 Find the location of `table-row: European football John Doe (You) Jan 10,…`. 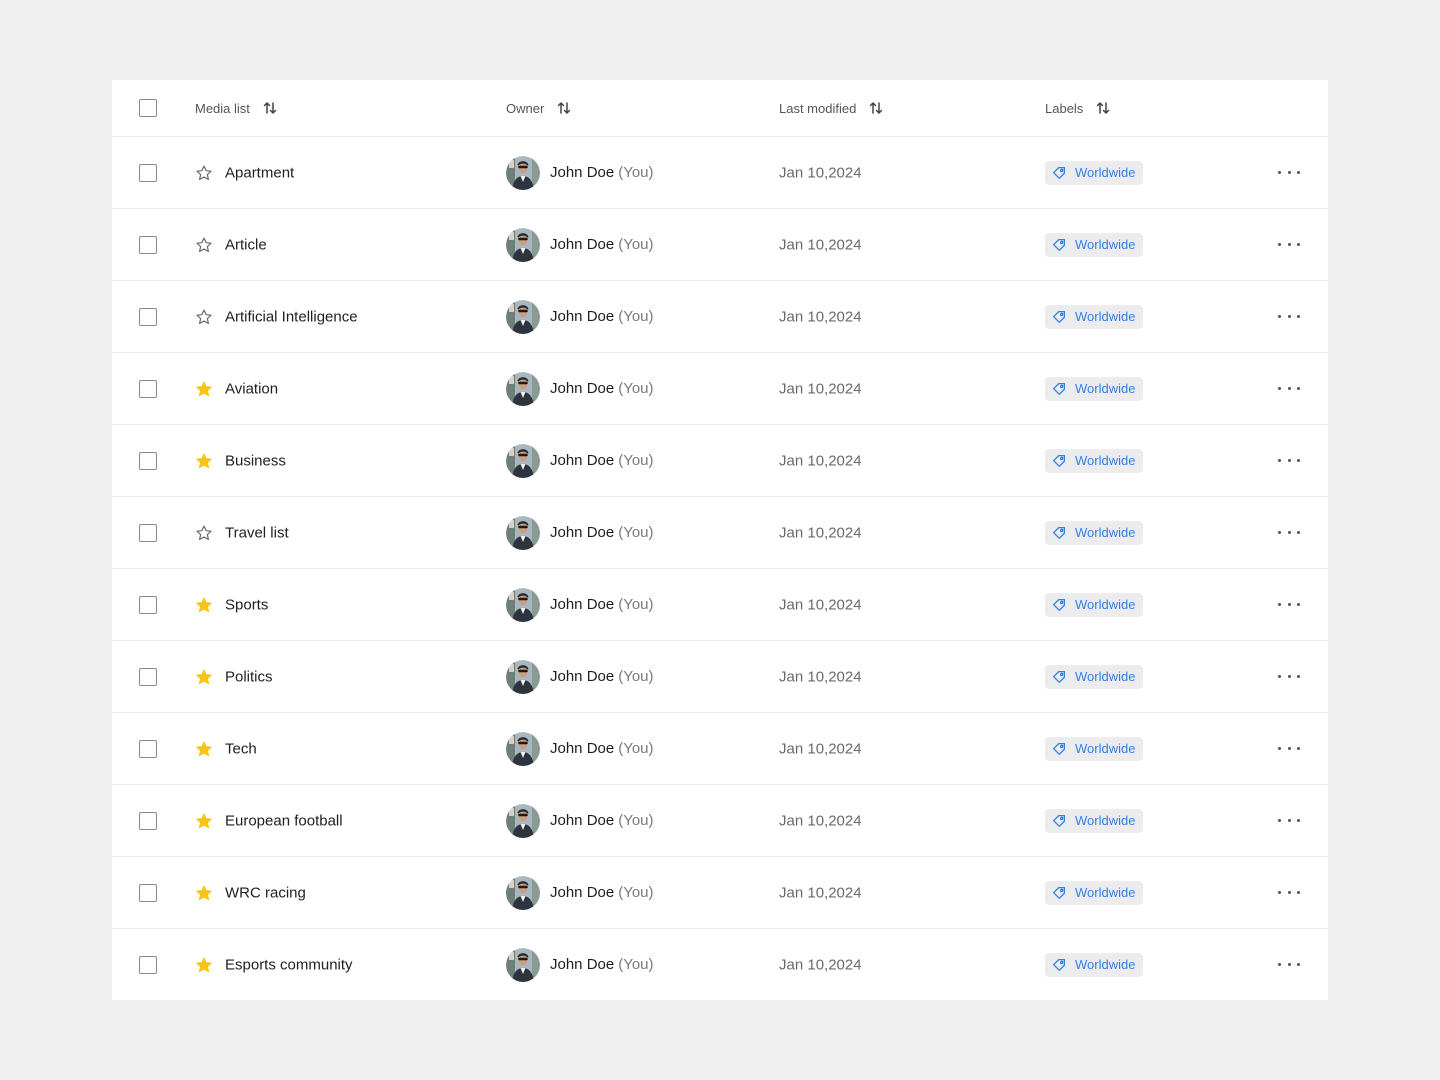

table-row: European football John Doe (You) Jan 10,… is located at coordinates (720, 820).